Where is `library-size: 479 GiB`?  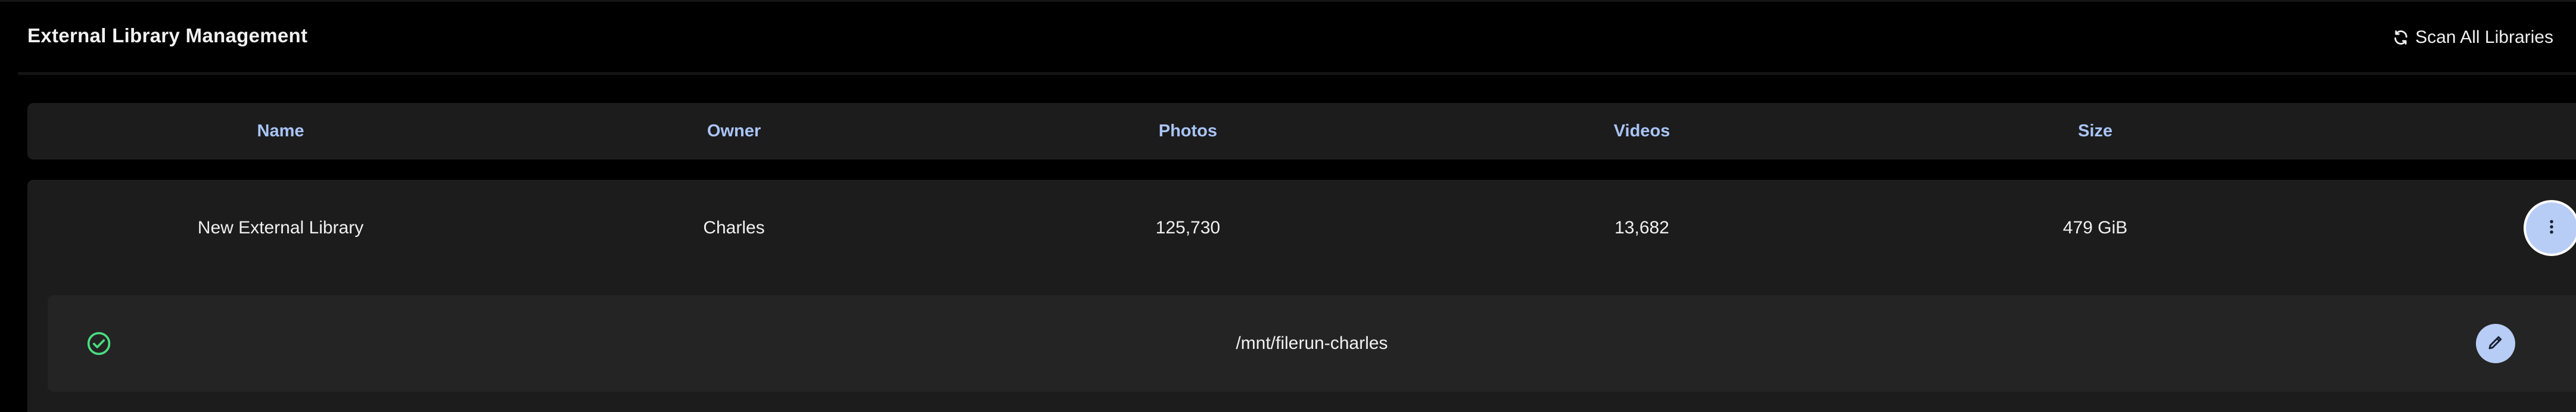 library-size: 479 GiB is located at coordinates (2095, 228).